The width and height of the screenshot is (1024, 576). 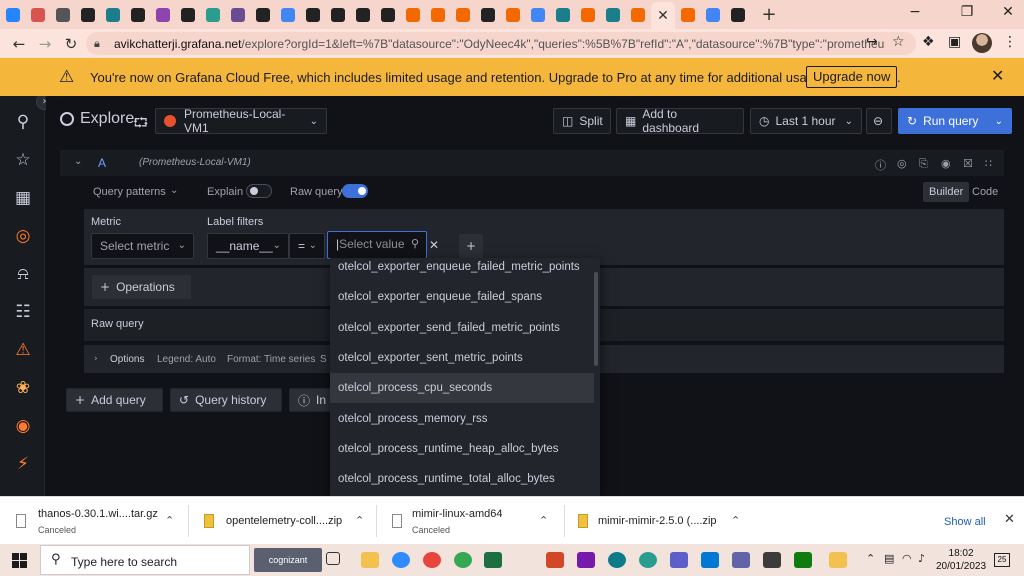 What do you see at coordinates (355, 191) in the screenshot?
I see `raw-query-toggle` at bounding box center [355, 191].